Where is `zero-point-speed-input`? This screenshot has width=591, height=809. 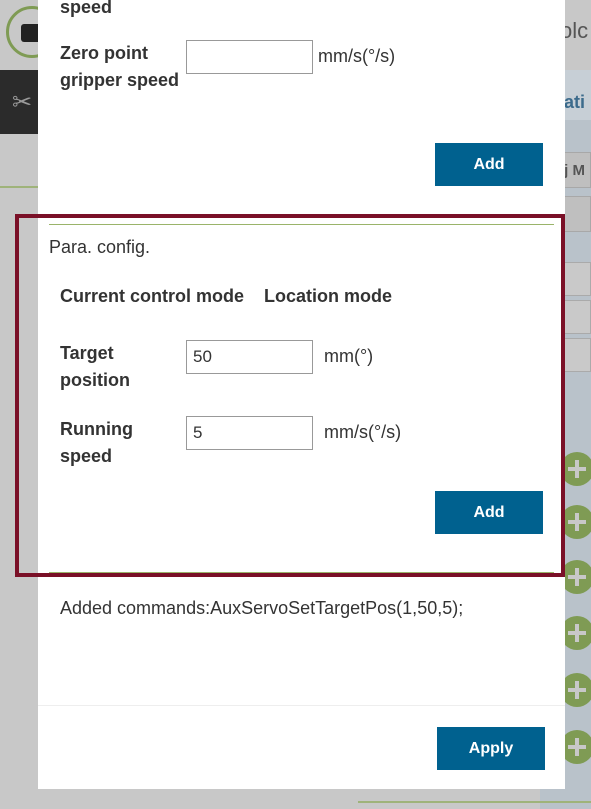 zero-point-speed-input is located at coordinates (249, 57).